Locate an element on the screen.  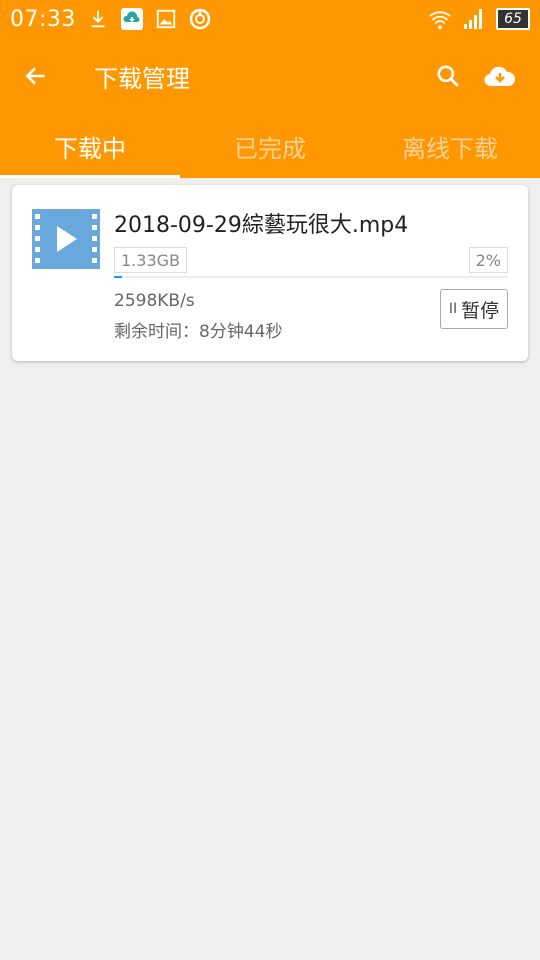
video-file-icon is located at coordinates (66, 239).